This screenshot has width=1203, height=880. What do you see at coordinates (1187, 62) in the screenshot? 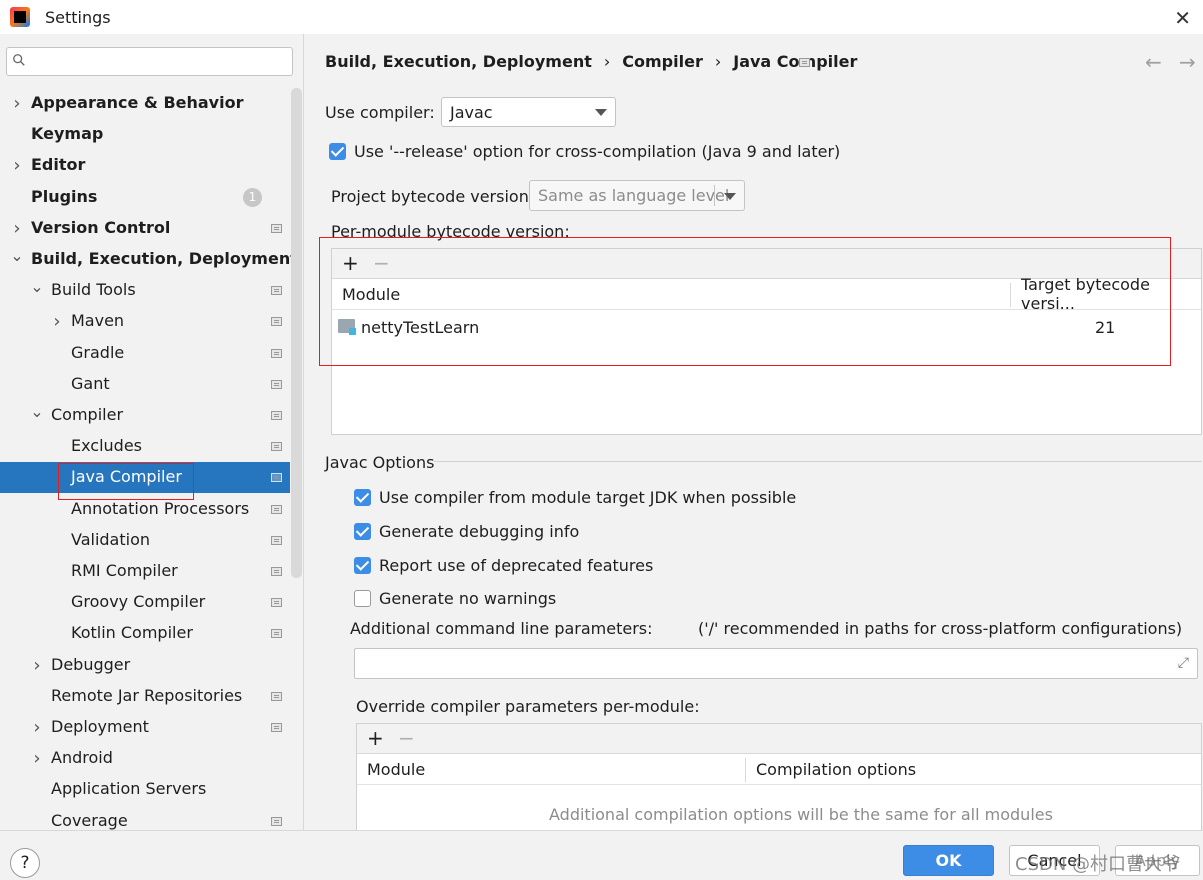
I see `forward-arrow-icon: →` at bounding box center [1187, 62].